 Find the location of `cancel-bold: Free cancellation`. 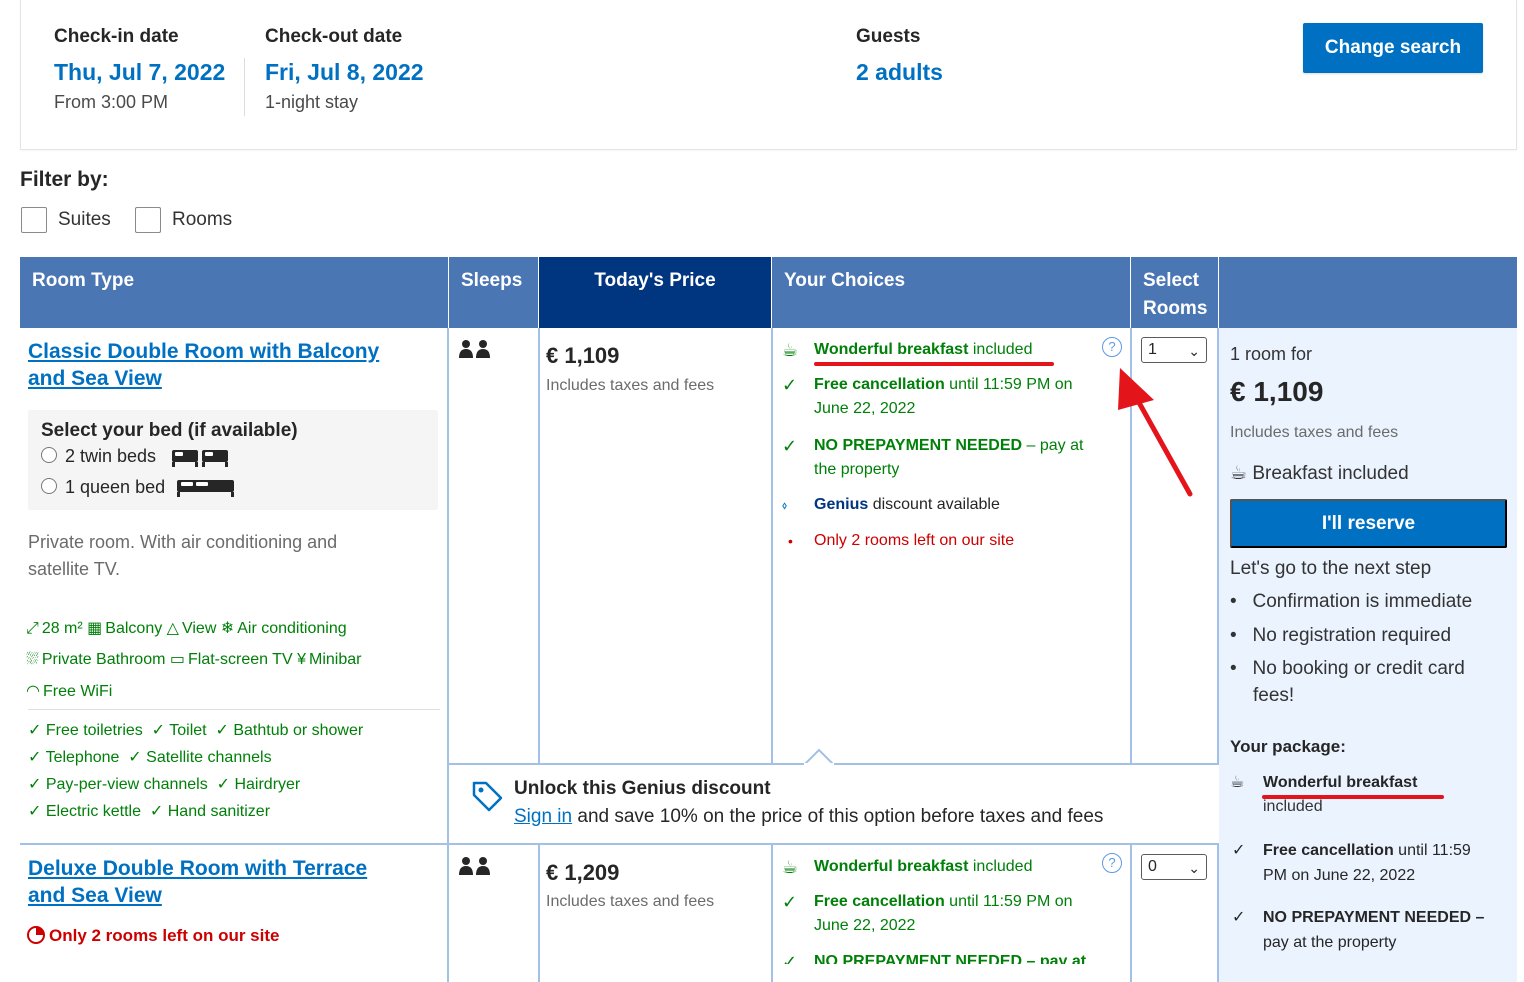

cancel-bold: Free cancellation is located at coordinates (879, 901).